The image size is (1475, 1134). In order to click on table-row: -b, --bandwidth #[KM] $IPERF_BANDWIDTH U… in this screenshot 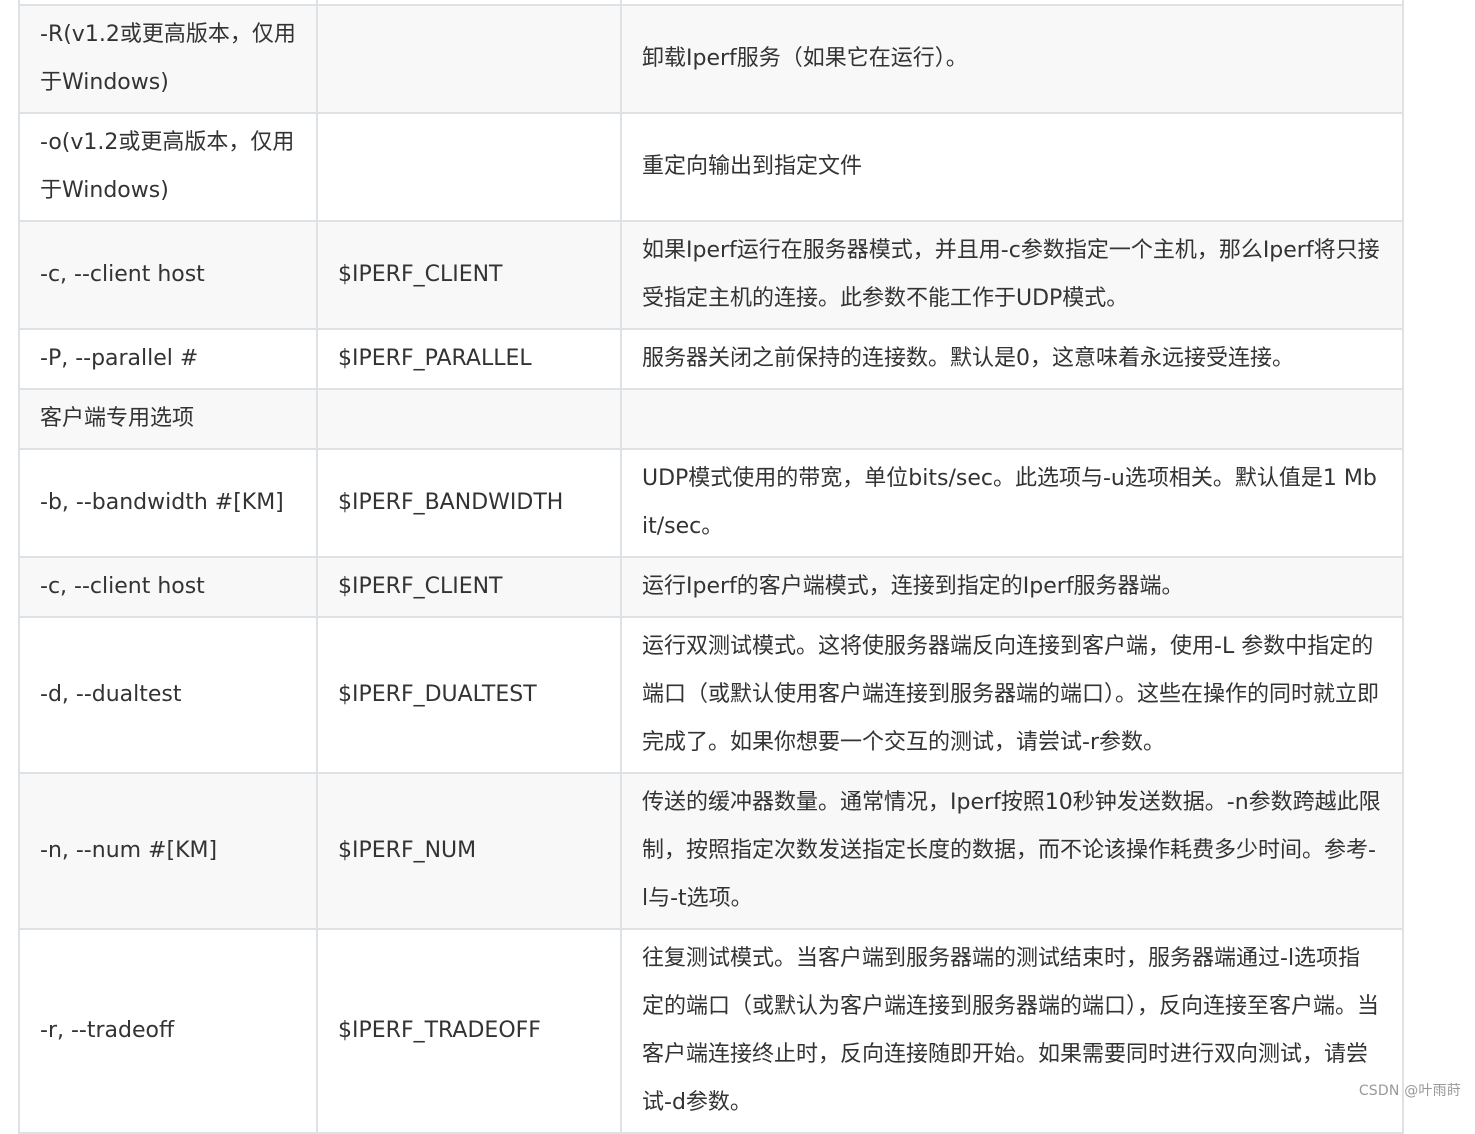, I will do `click(711, 503)`.